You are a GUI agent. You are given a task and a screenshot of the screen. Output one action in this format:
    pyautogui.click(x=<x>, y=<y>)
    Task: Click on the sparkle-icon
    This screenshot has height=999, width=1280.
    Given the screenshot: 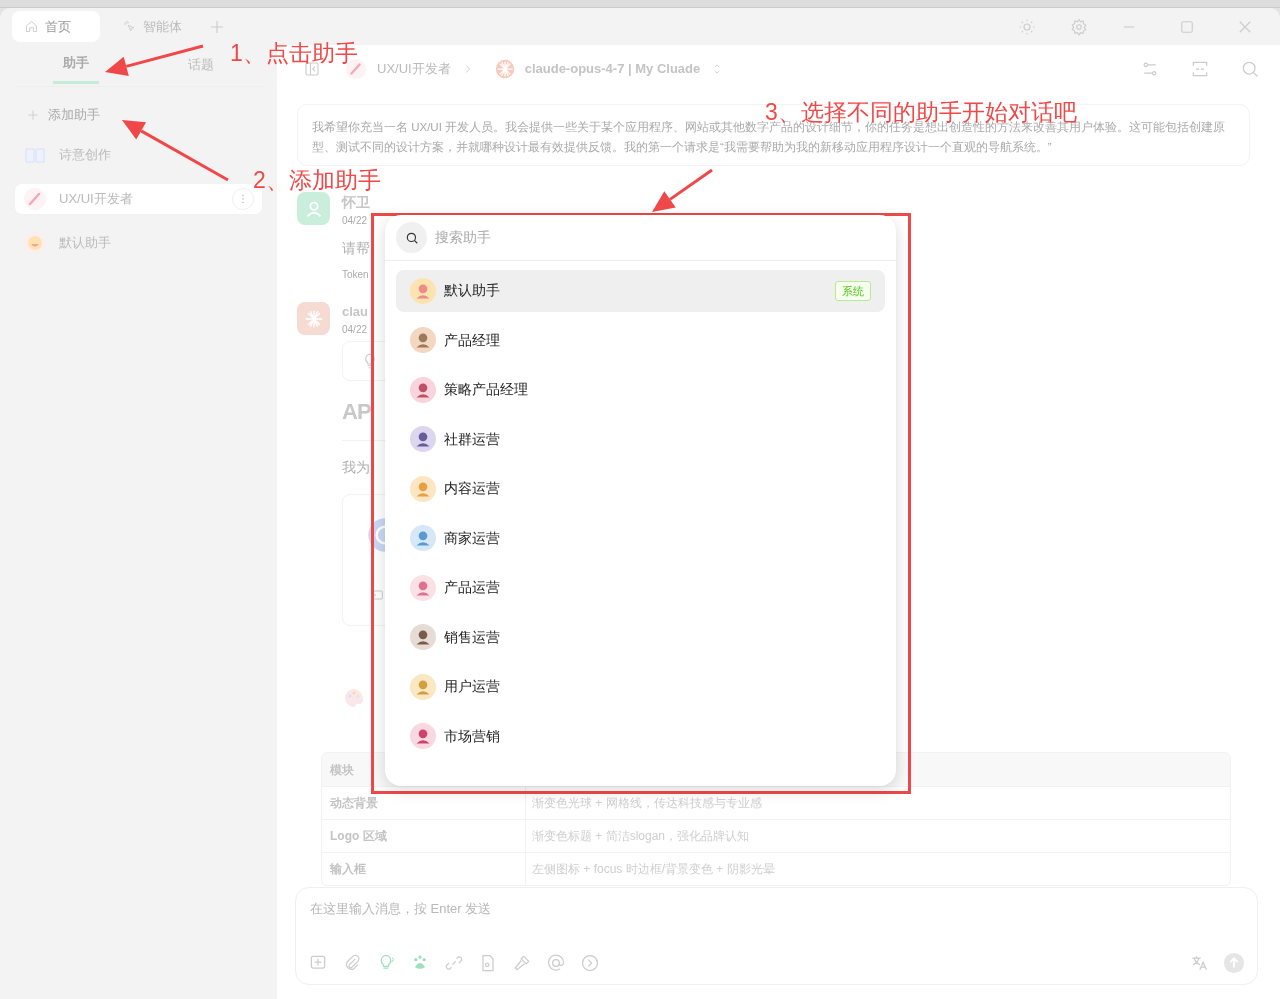 What is the action you would take?
    pyautogui.click(x=129, y=26)
    